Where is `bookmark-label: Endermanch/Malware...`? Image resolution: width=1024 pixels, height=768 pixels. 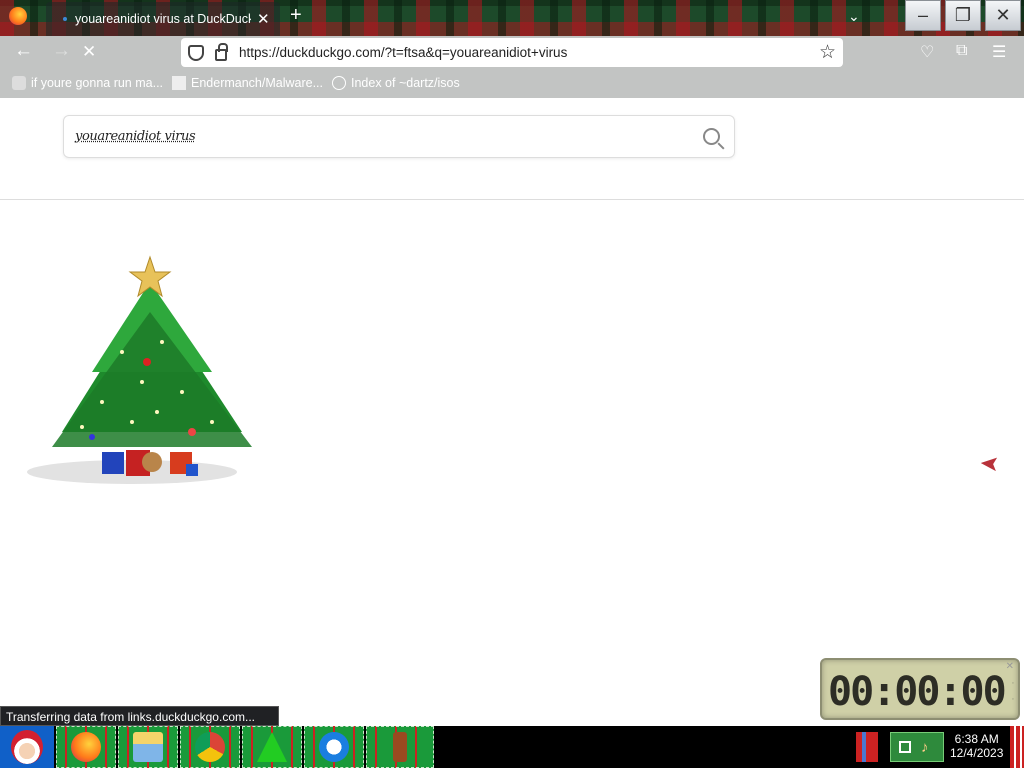 bookmark-label: Endermanch/Malware... is located at coordinates (257, 83).